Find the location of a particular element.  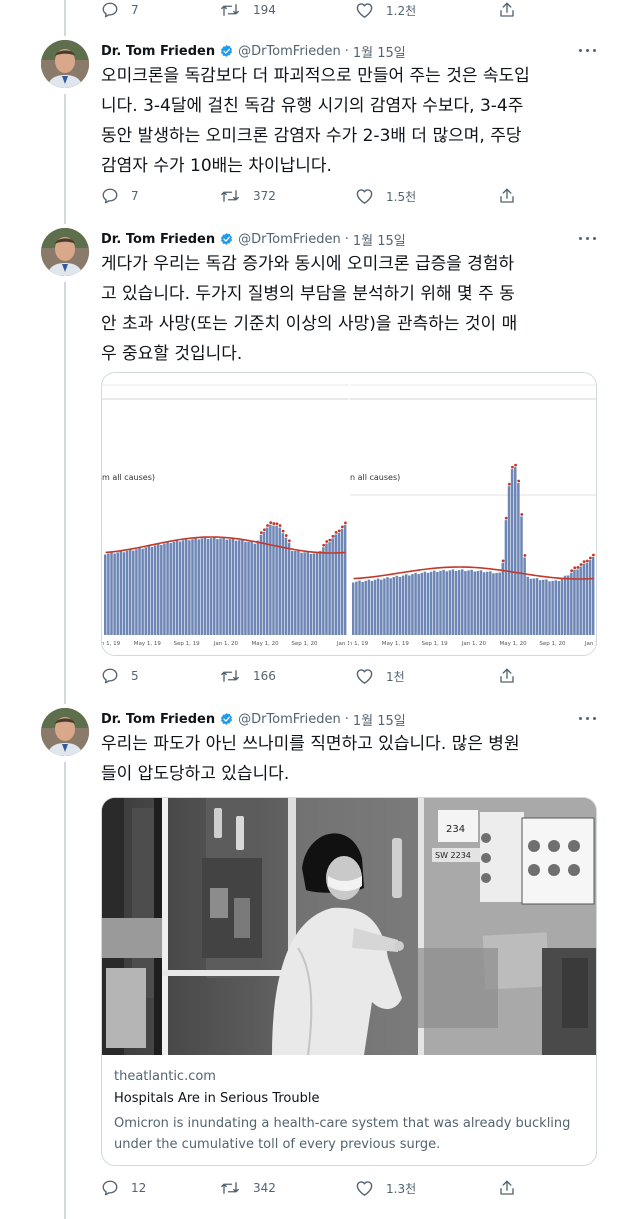

reply-button: 5 is located at coordinates (120, 676).